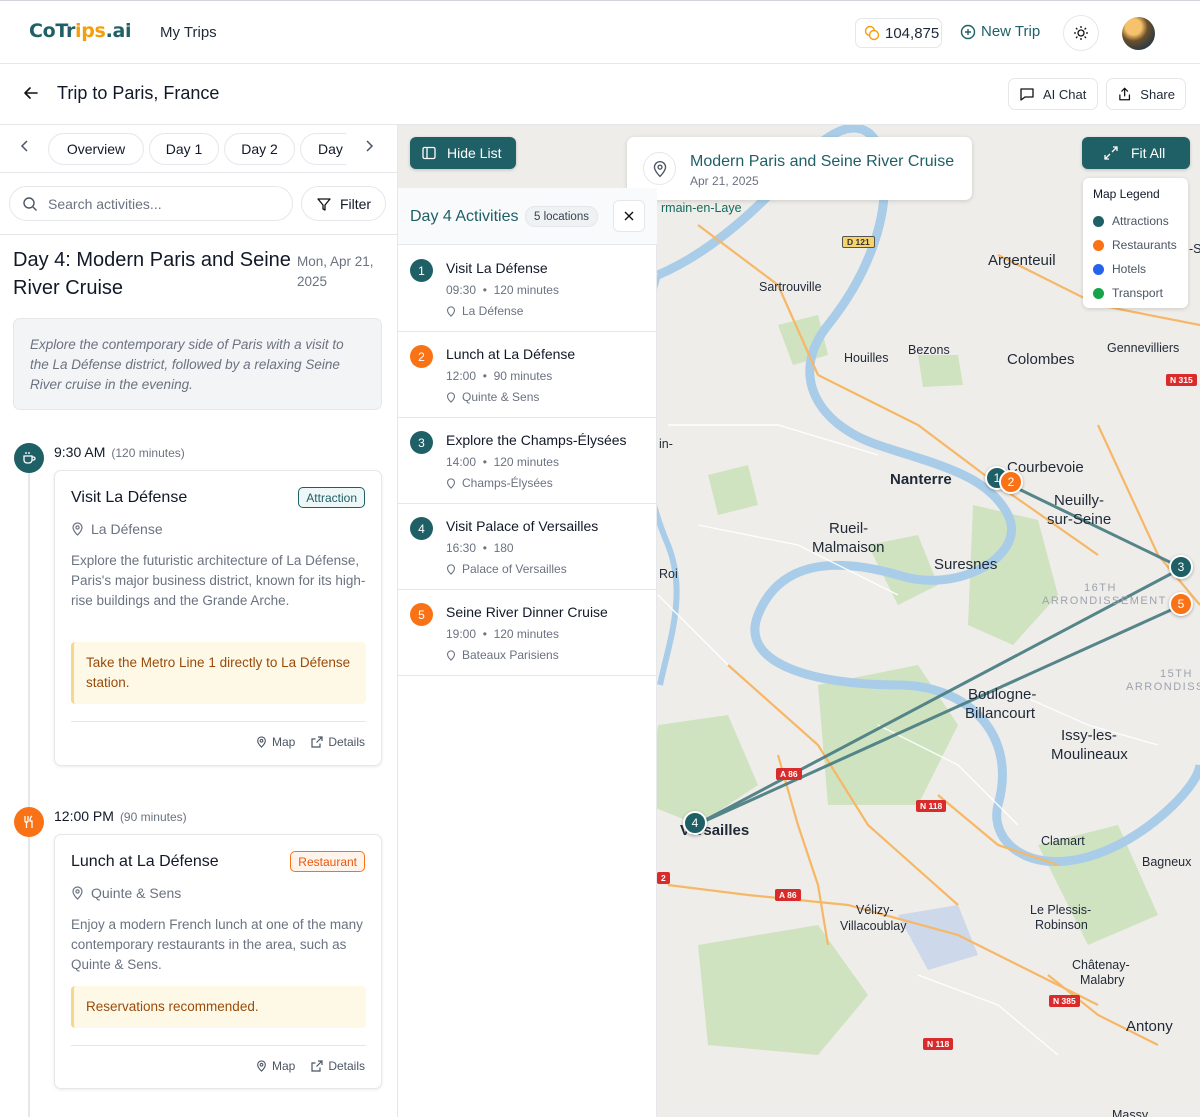  What do you see at coordinates (261, 1066) in the screenshot?
I see `map-pin-icon` at bounding box center [261, 1066].